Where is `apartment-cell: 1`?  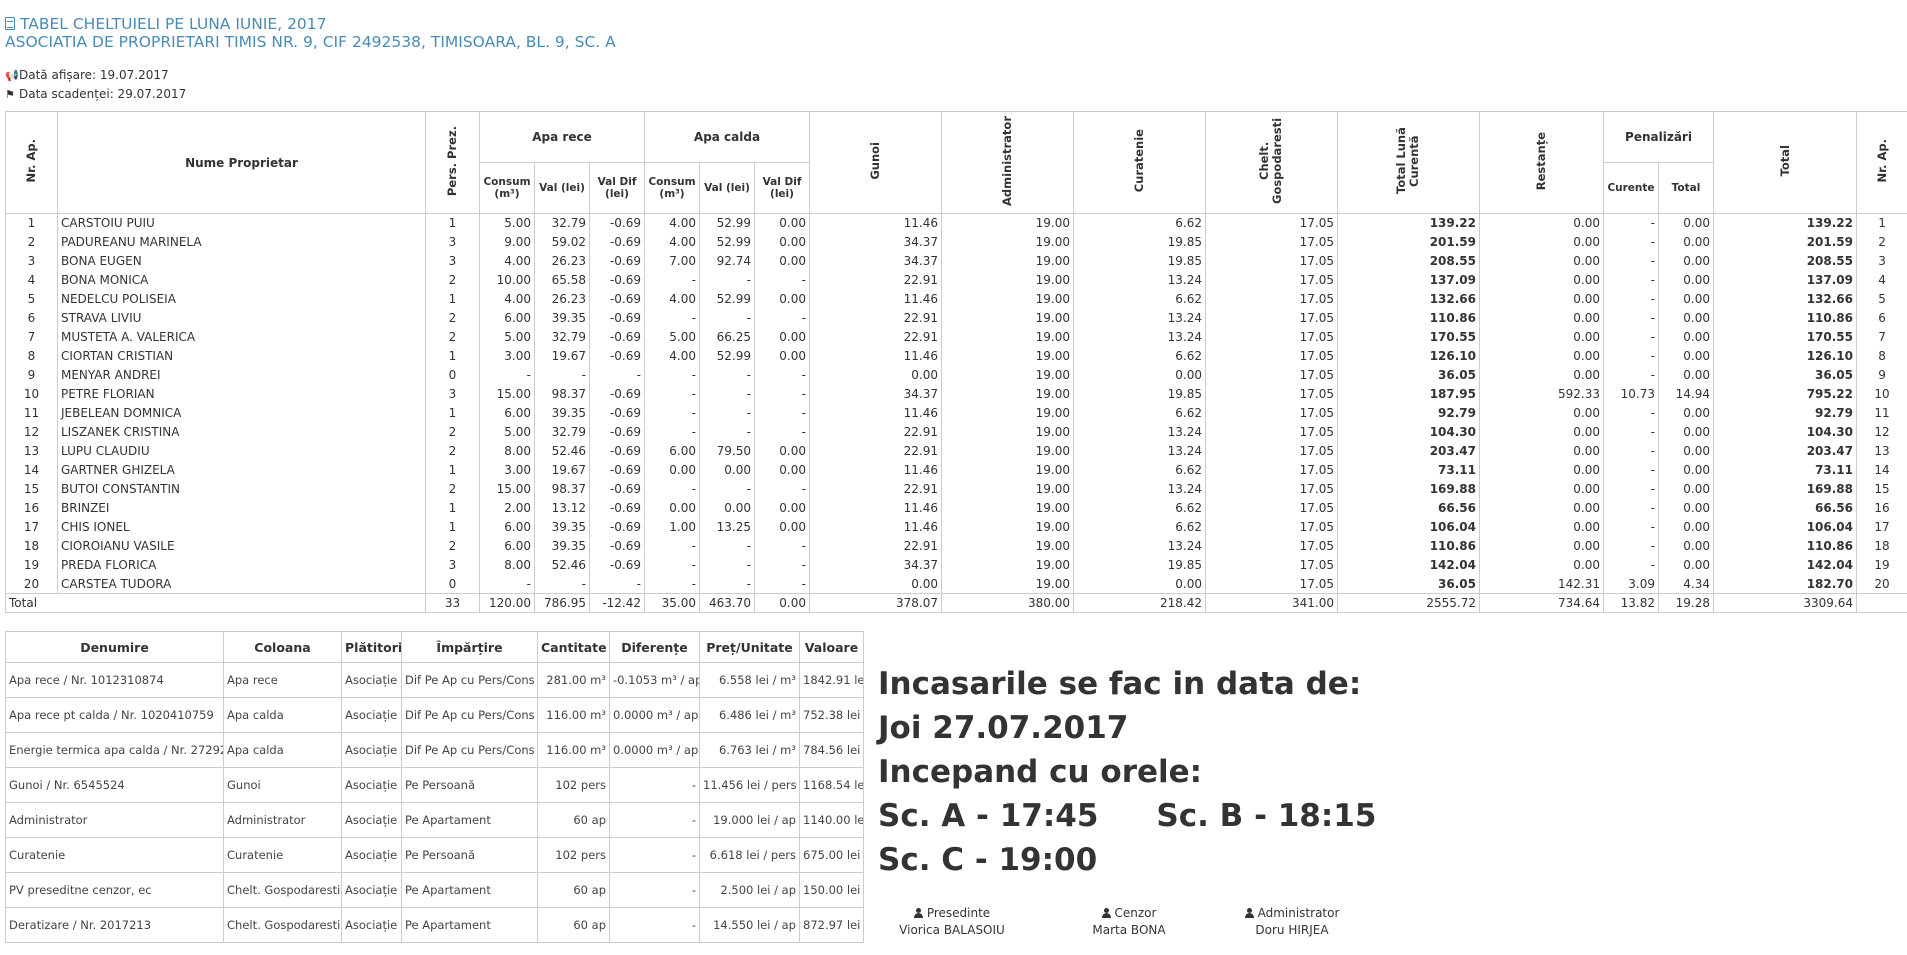
apartment-cell: 1 is located at coordinates (452, 223).